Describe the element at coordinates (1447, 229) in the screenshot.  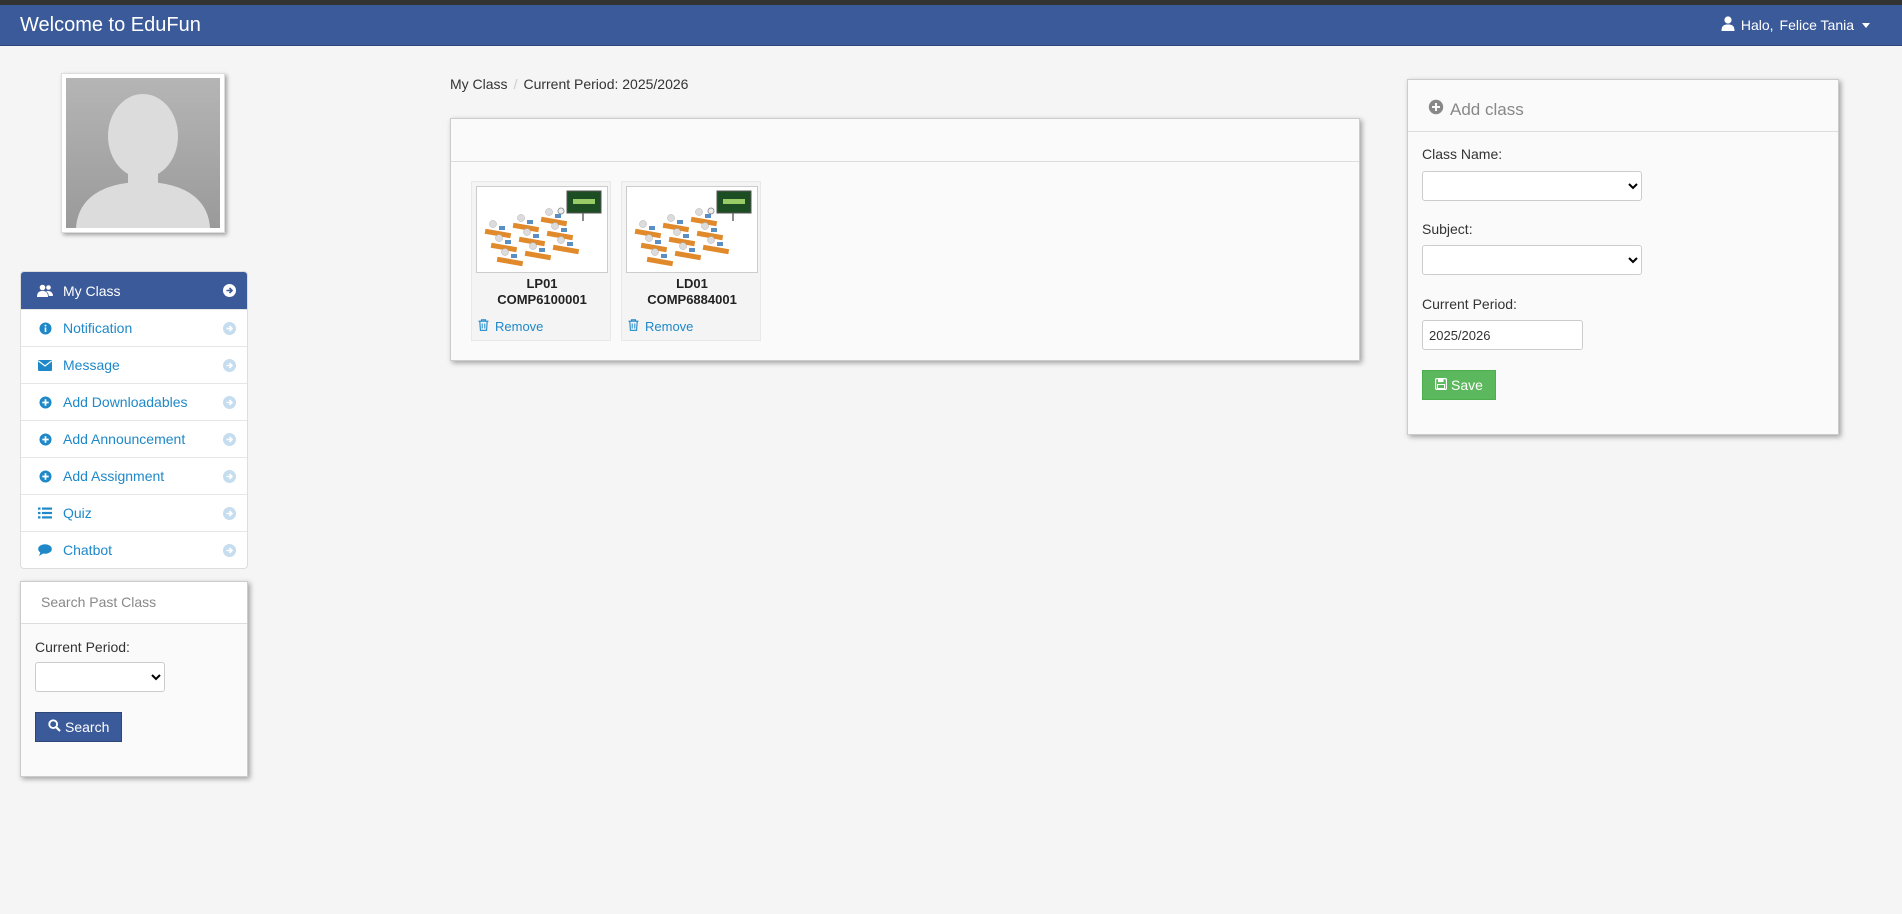
I see `subject-label: Subject:` at that location.